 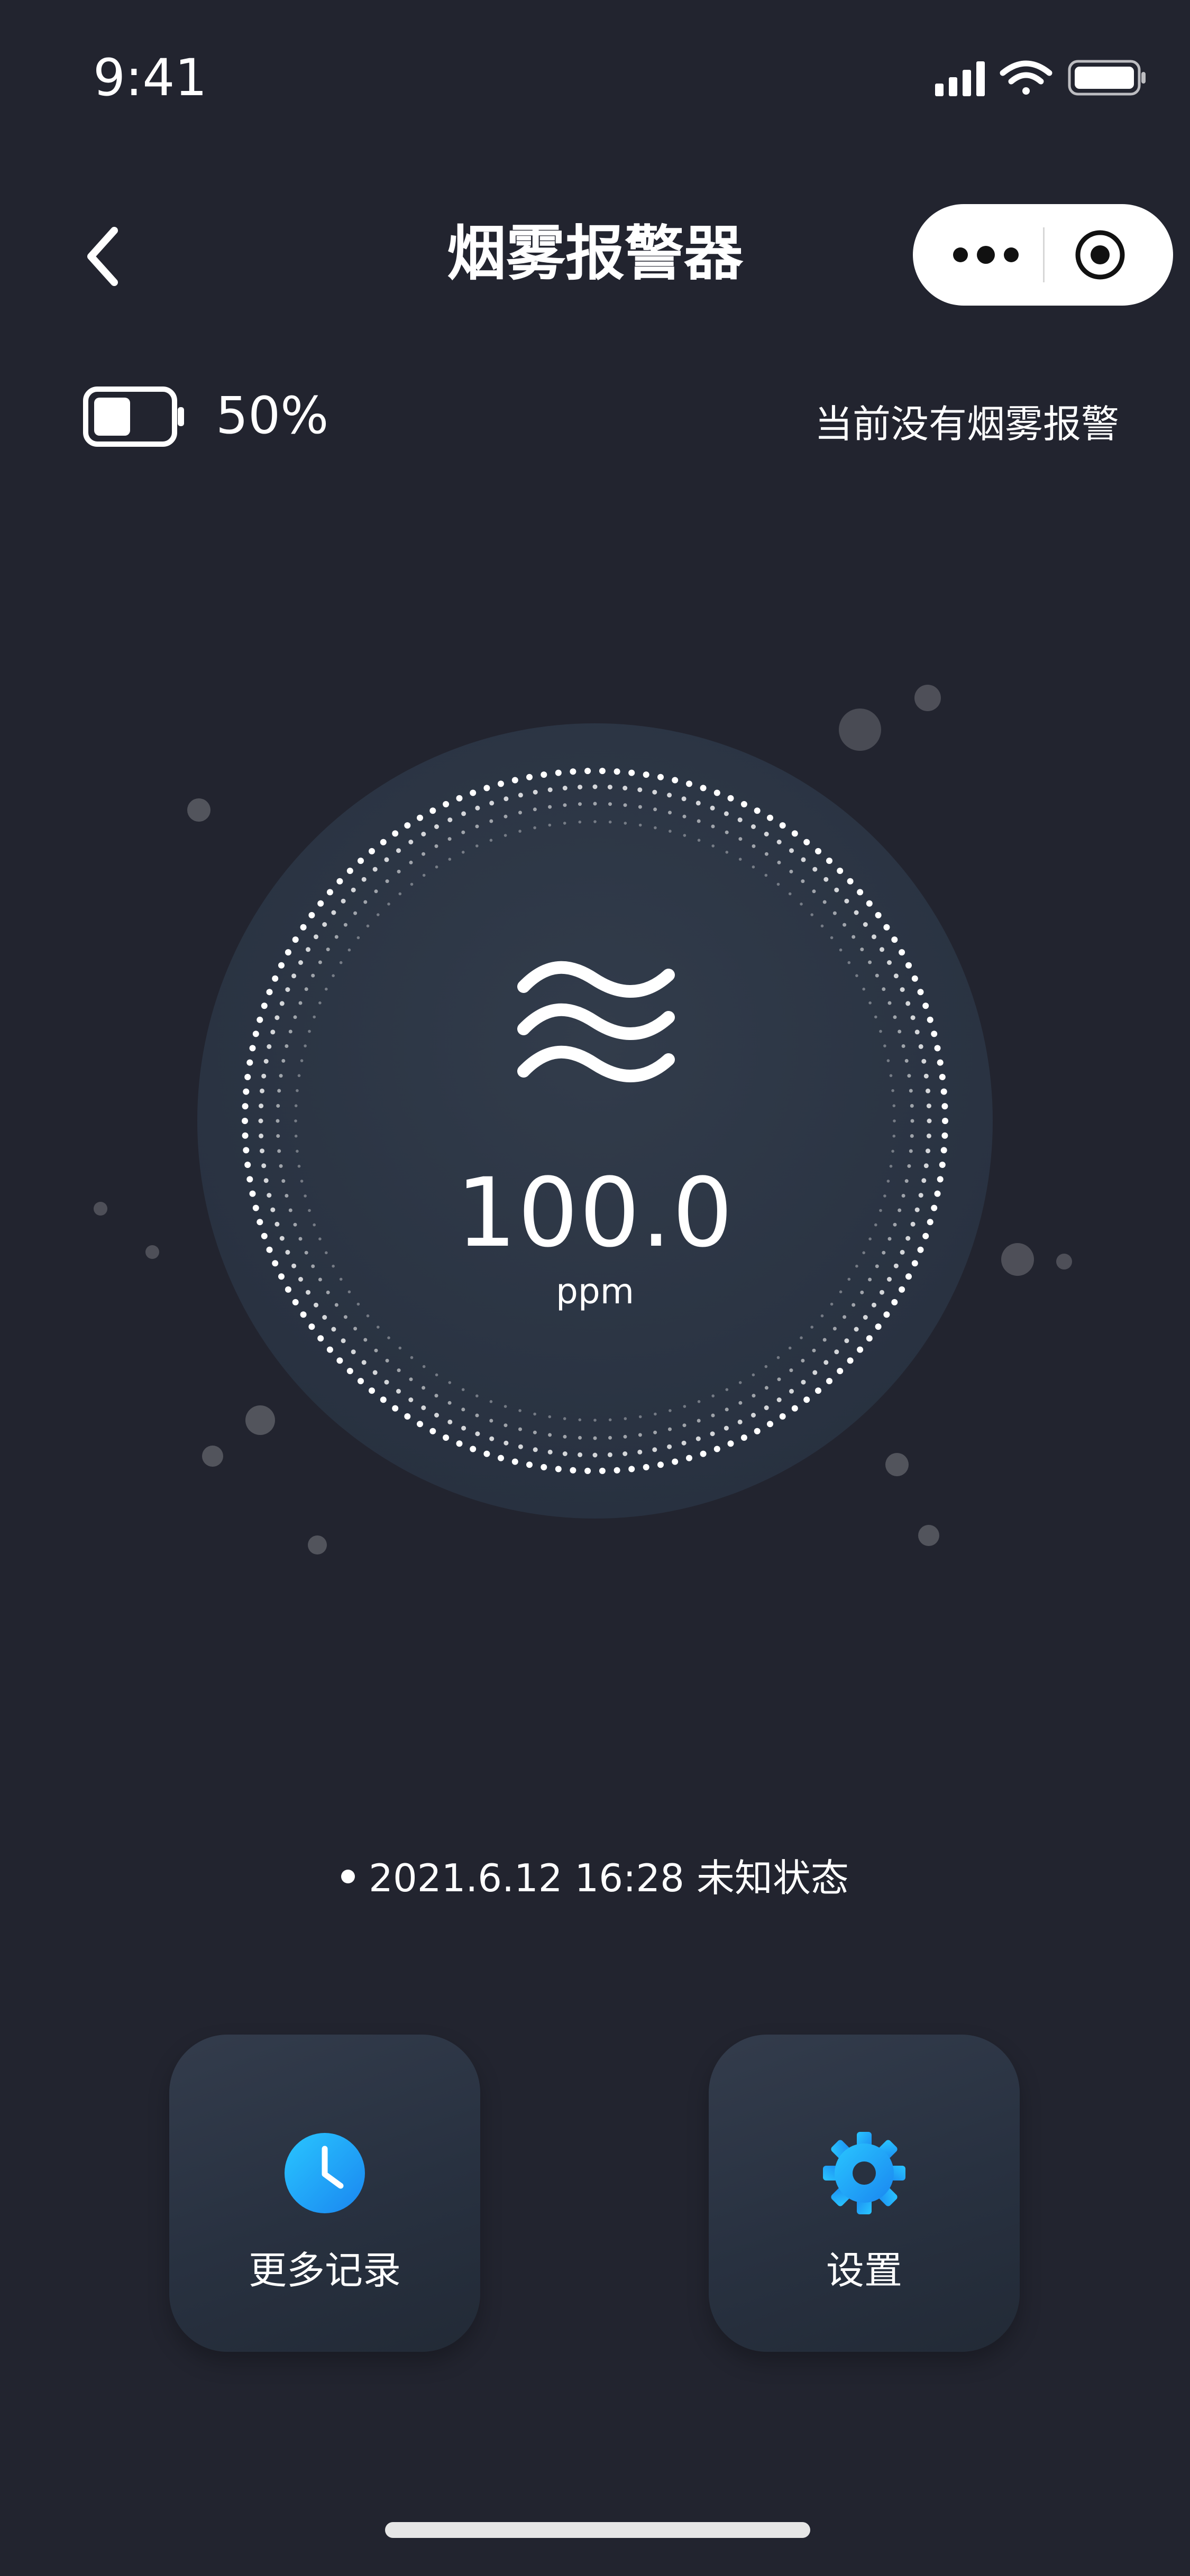 I want to click on last-update-line: 2021.6.12 16:28 未知状态, so click(x=595, y=1879).